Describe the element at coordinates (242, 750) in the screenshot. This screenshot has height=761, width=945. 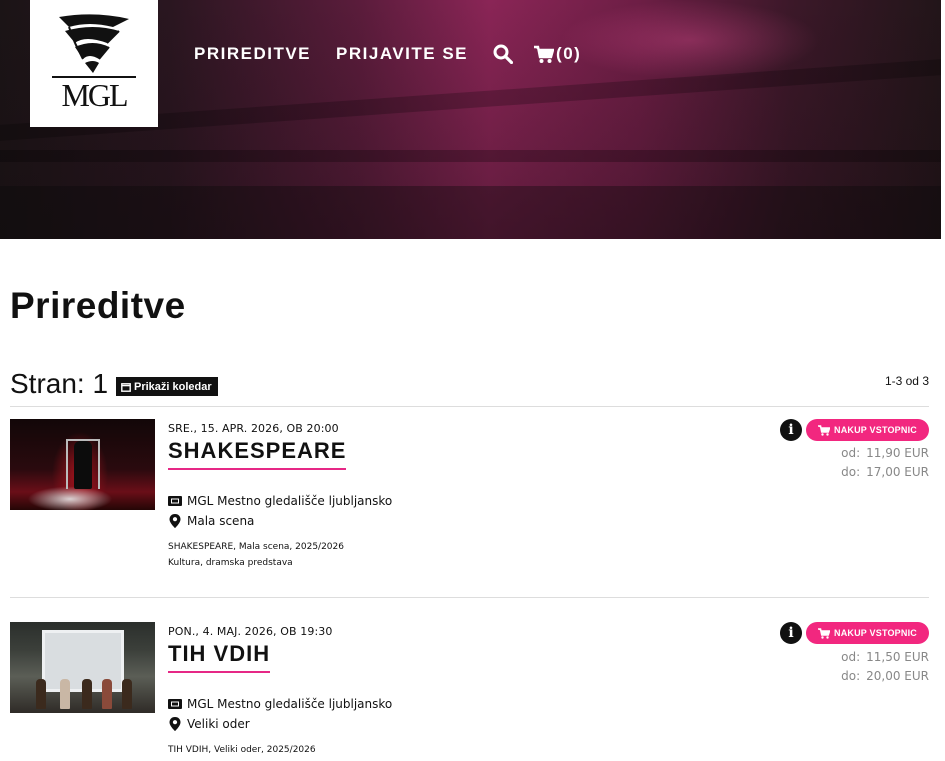
I see `event-meta: TIH VDIH, Veliki oder, 2025/2026` at that location.